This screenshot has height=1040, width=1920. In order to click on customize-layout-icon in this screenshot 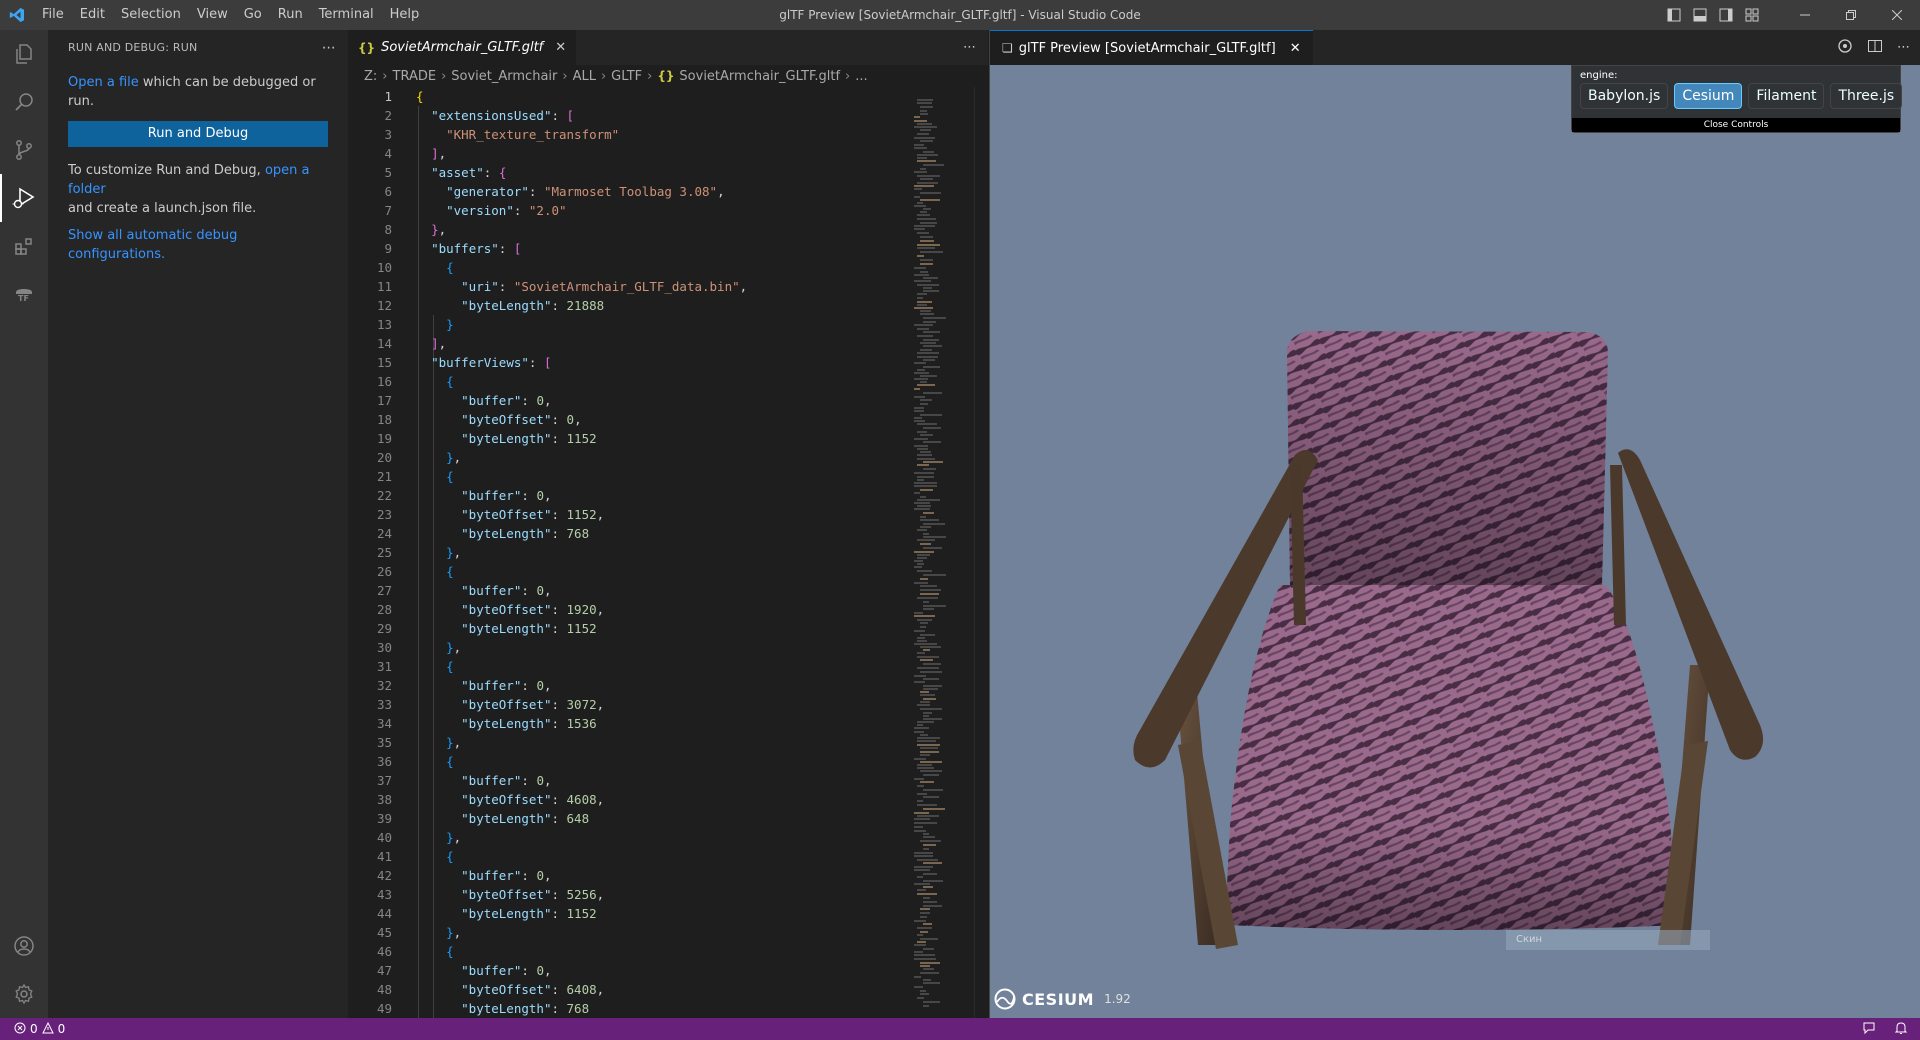, I will do `click(1752, 15)`.